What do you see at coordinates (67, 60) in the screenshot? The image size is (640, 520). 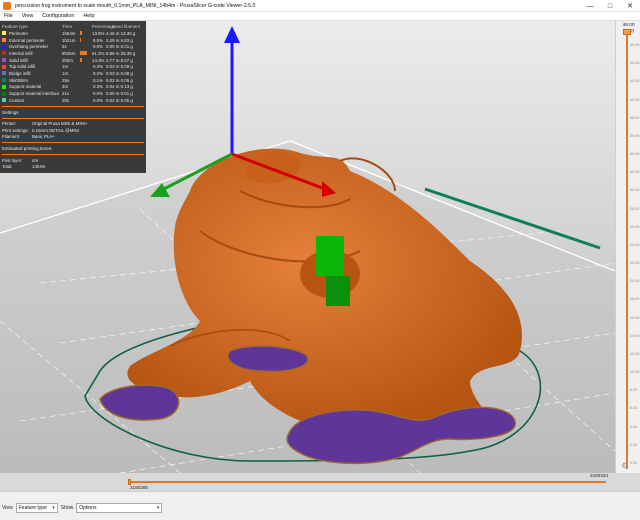 I see `legend-time: 2h0m` at bounding box center [67, 60].